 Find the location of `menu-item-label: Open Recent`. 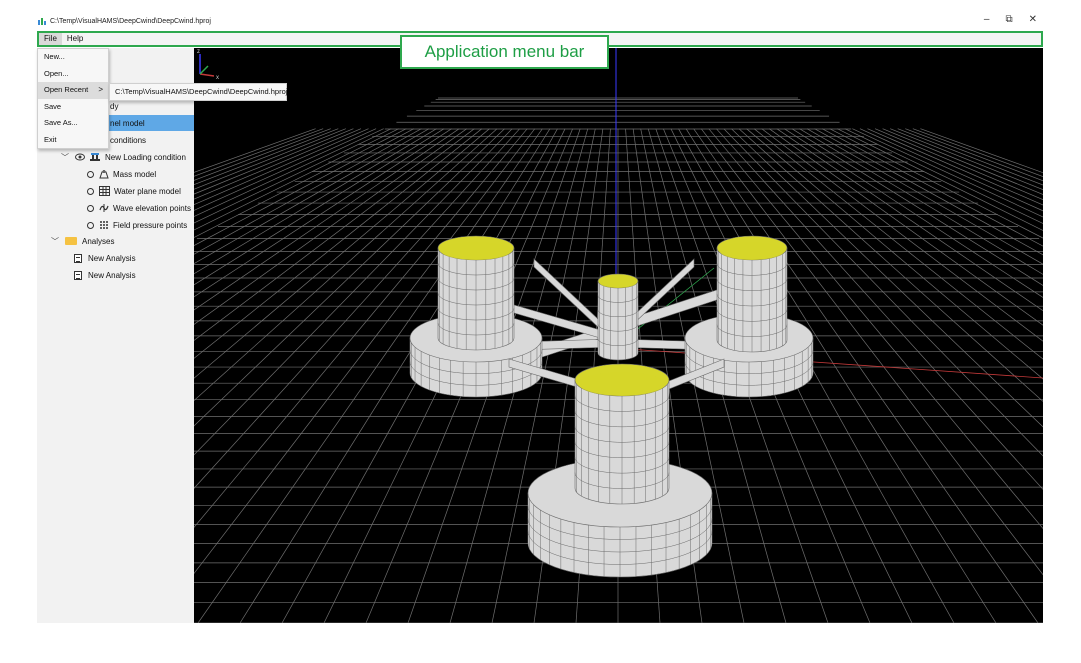

menu-item-label: Open Recent is located at coordinates (66, 90).